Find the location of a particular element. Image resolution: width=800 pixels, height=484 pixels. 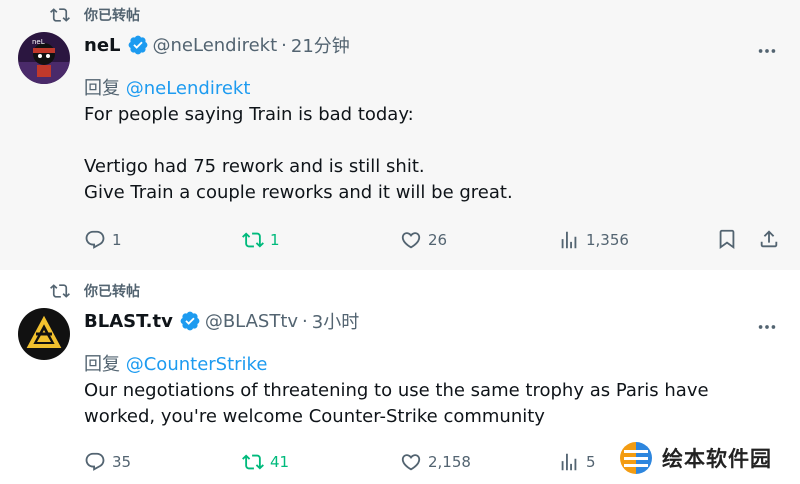

like-count: 26 is located at coordinates (438, 240).